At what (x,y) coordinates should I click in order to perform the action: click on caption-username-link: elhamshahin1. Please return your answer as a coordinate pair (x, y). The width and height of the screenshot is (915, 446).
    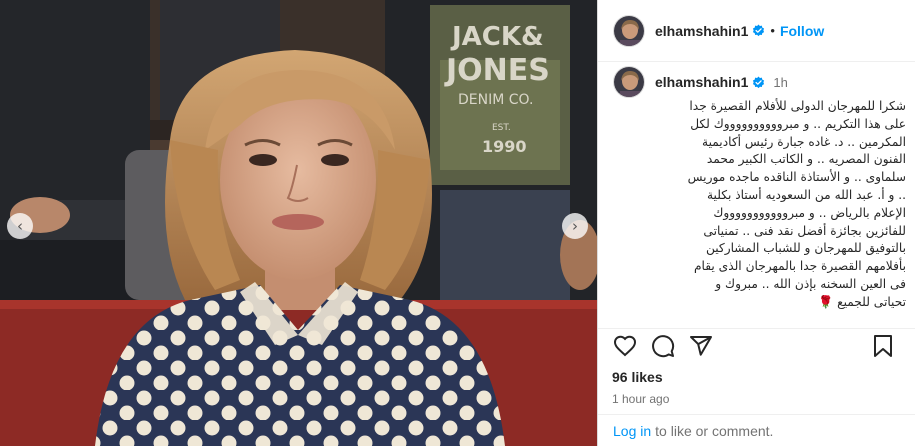
    Looking at the image, I should click on (701, 82).